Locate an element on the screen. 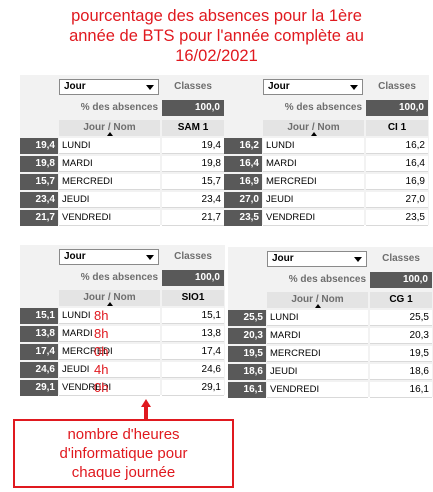 The width and height of the screenshot is (433, 492). row-total: 16,9 is located at coordinates (243, 182).